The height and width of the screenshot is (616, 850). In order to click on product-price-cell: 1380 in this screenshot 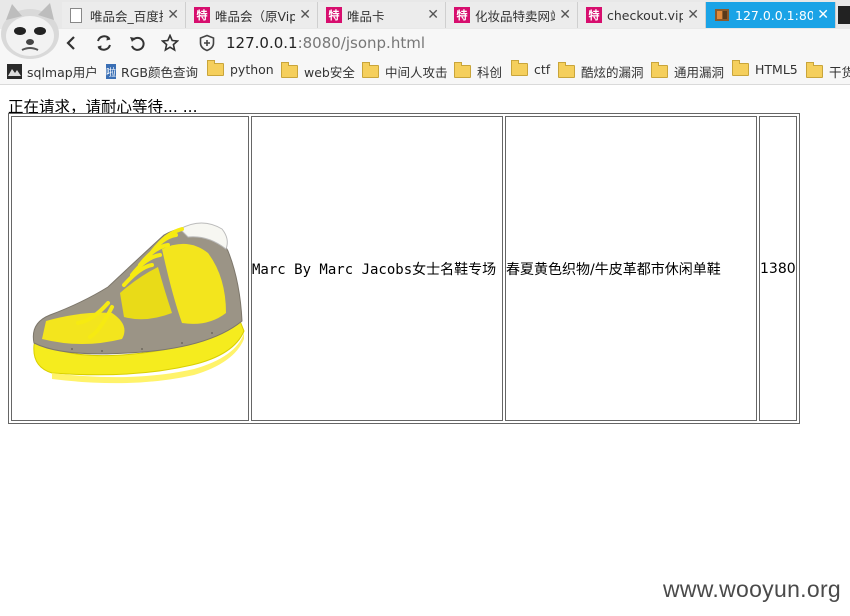, I will do `click(778, 268)`.